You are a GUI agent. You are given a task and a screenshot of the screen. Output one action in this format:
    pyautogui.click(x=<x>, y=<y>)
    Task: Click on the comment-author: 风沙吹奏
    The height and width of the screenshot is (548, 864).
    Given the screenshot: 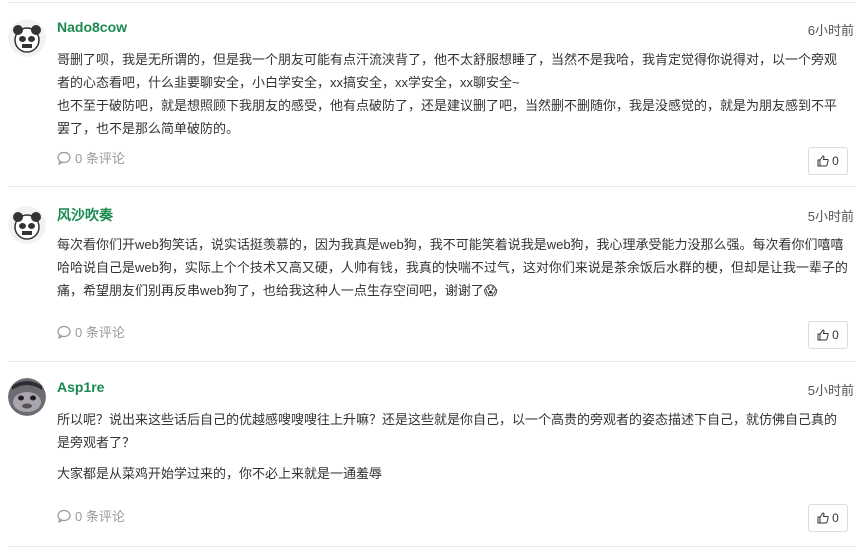 What is the action you would take?
    pyautogui.click(x=85, y=215)
    